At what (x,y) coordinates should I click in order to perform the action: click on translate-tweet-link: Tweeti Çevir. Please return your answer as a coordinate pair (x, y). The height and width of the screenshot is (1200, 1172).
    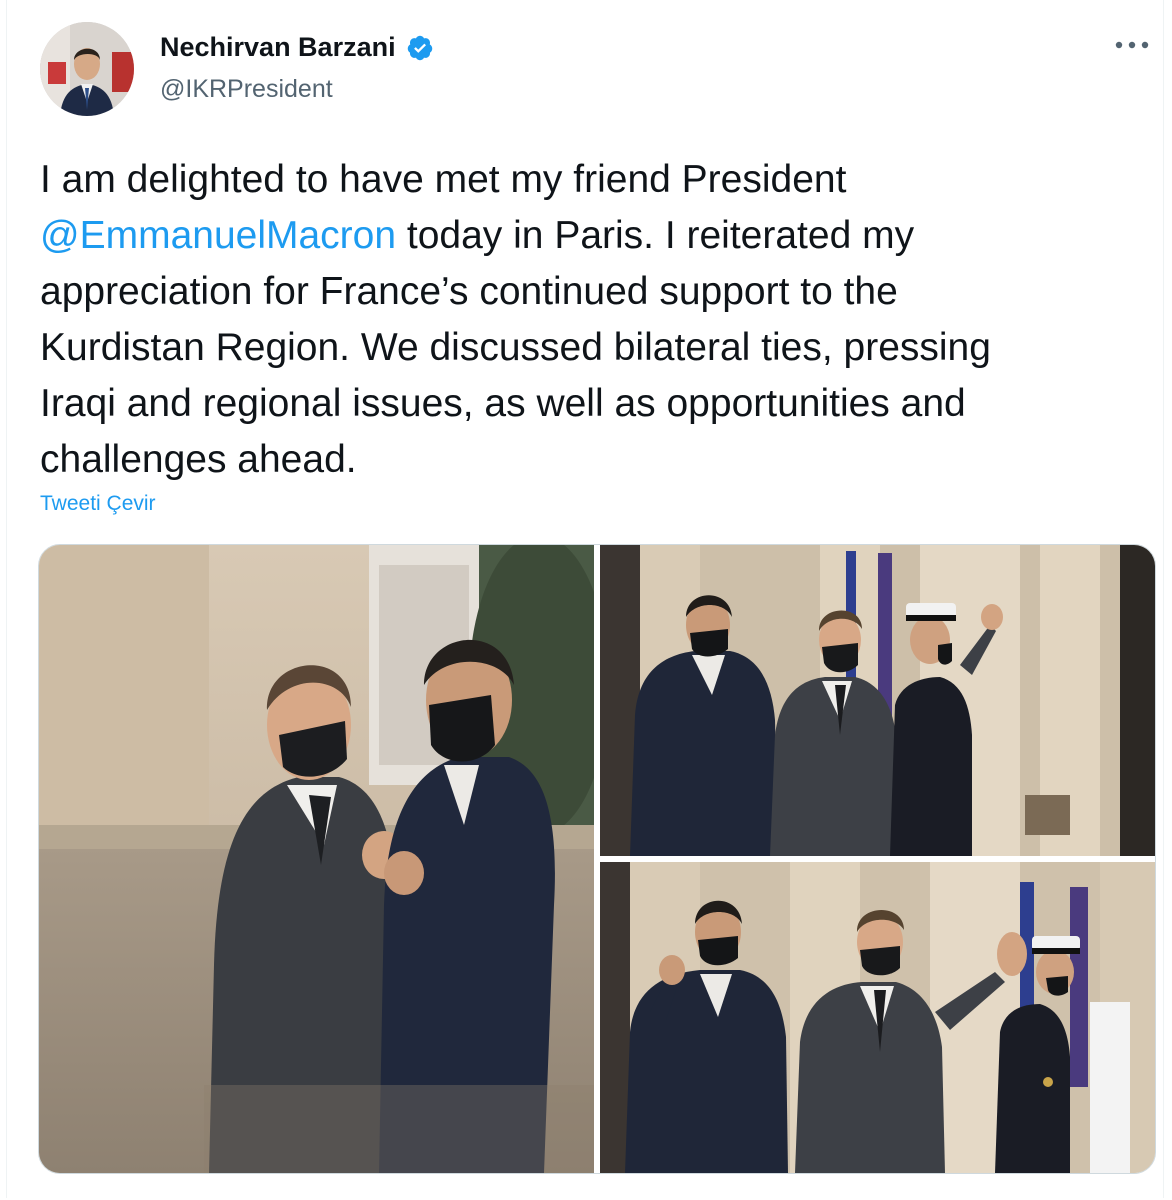
    Looking at the image, I should click on (98, 504).